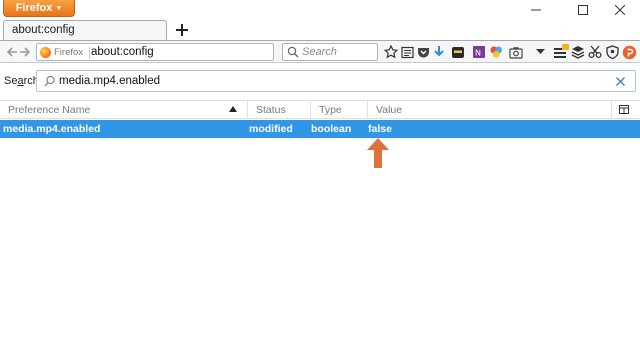  What do you see at coordinates (52, 129) in the screenshot?
I see `preference-name-cell: media.mp4.enabled` at bounding box center [52, 129].